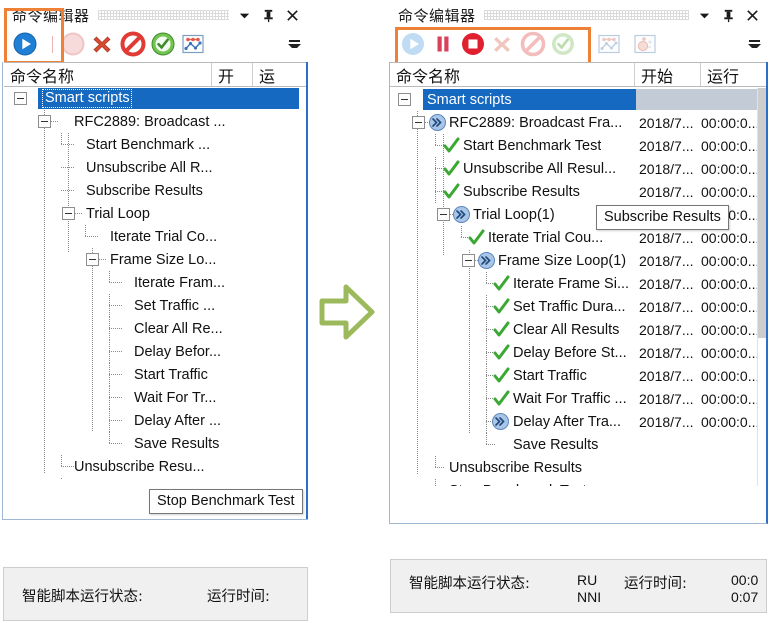 The height and width of the screenshot is (623, 770). Describe the element at coordinates (232, 74) in the screenshot. I see `column-header-start-time: 开` at that location.